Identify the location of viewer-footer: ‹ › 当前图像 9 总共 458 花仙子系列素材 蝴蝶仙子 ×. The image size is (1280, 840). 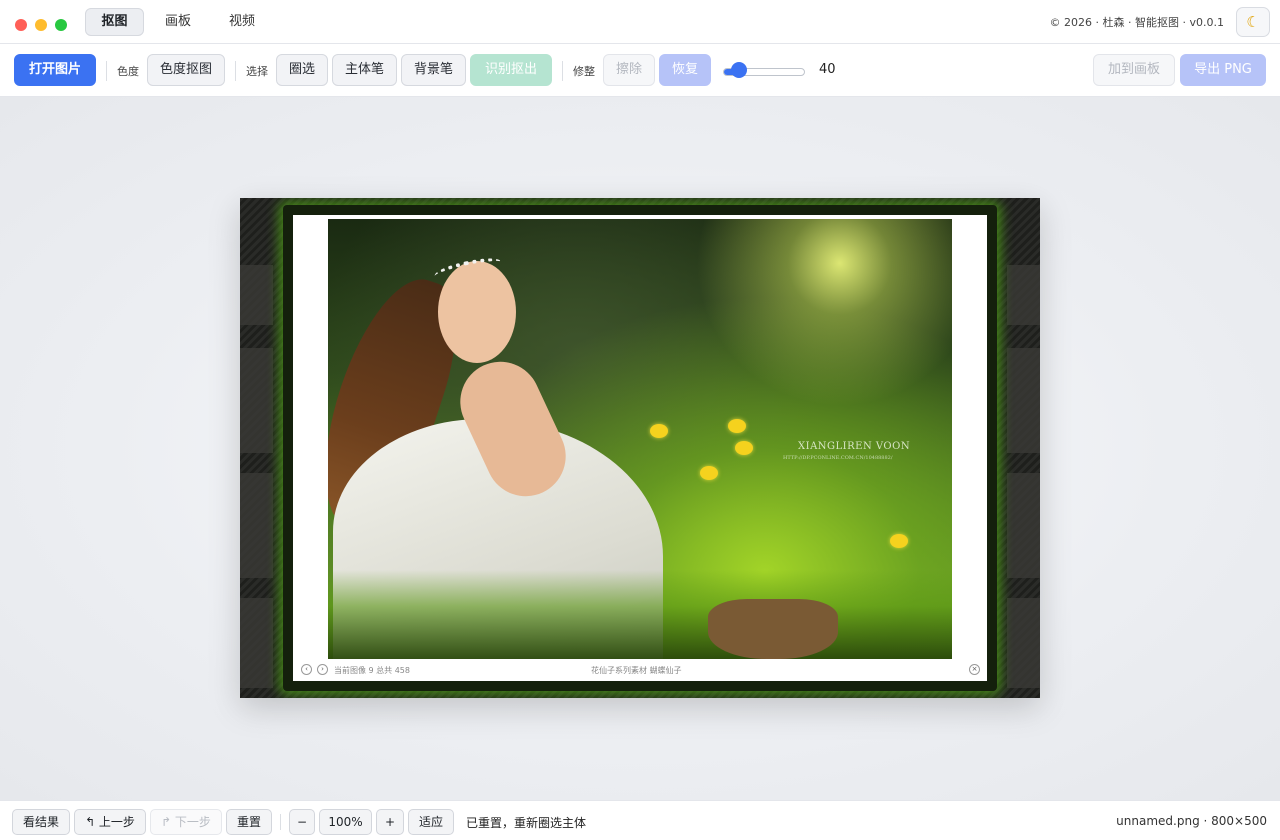
(640, 670).